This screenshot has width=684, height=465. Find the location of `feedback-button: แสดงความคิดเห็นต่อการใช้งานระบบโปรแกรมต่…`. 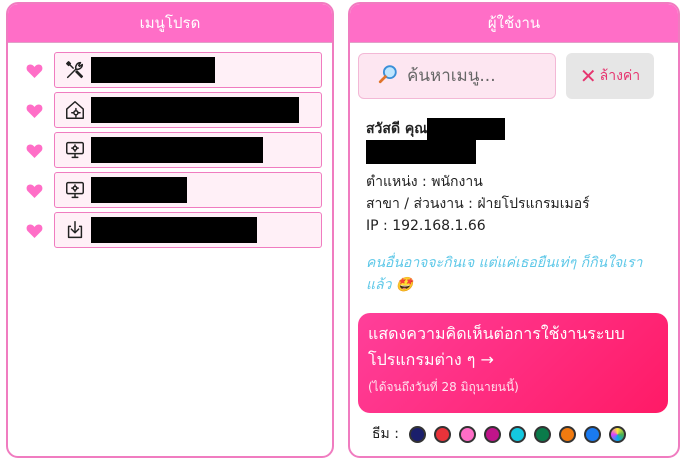

feedback-button: แสดงความคิดเห็นต่อการใช้งานระบบโปรแกรมต่… is located at coordinates (513, 363).